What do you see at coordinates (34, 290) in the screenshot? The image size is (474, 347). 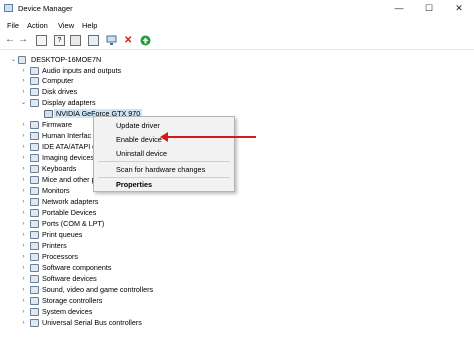 I see `sound-icon` at bounding box center [34, 290].